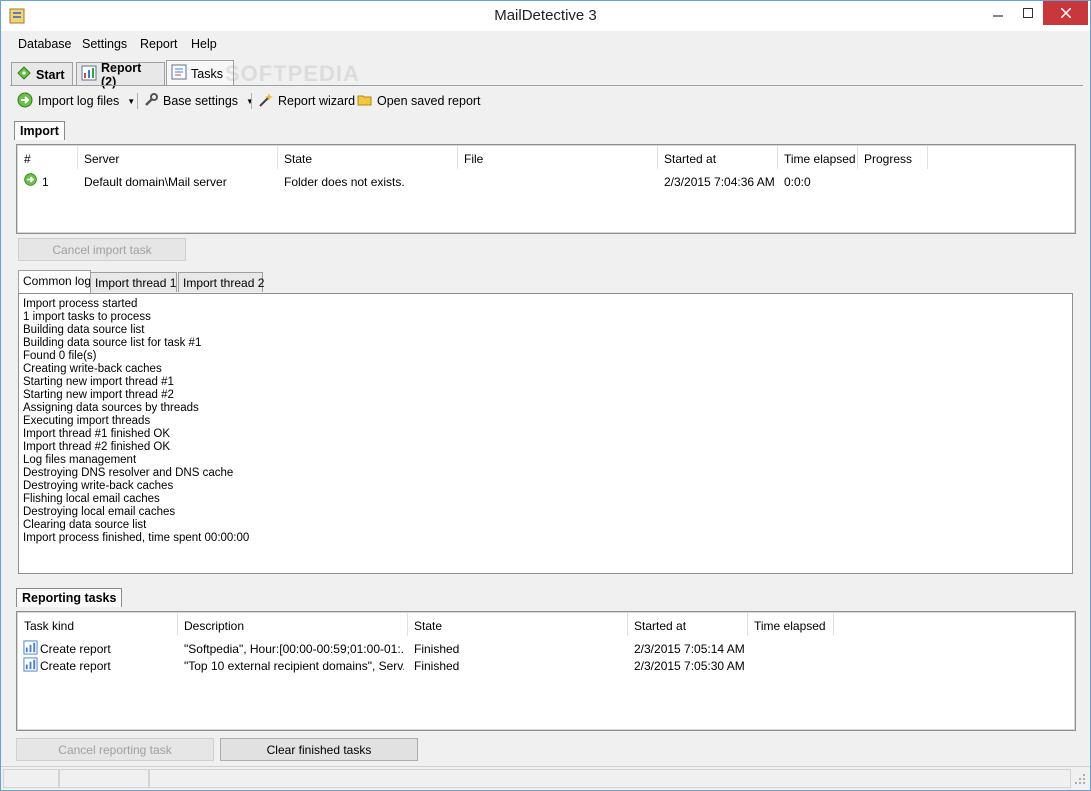 This screenshot has height=791, width=1091. I want to click on import-row-number: 1, so click(45, 182).